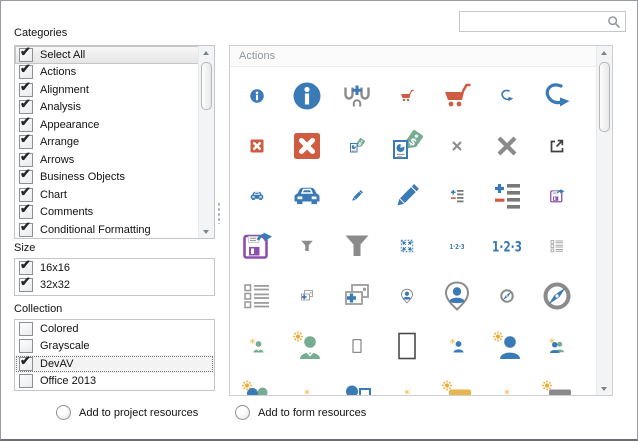  I want to click on category-item-select-all: Select All, so click(107, 55).